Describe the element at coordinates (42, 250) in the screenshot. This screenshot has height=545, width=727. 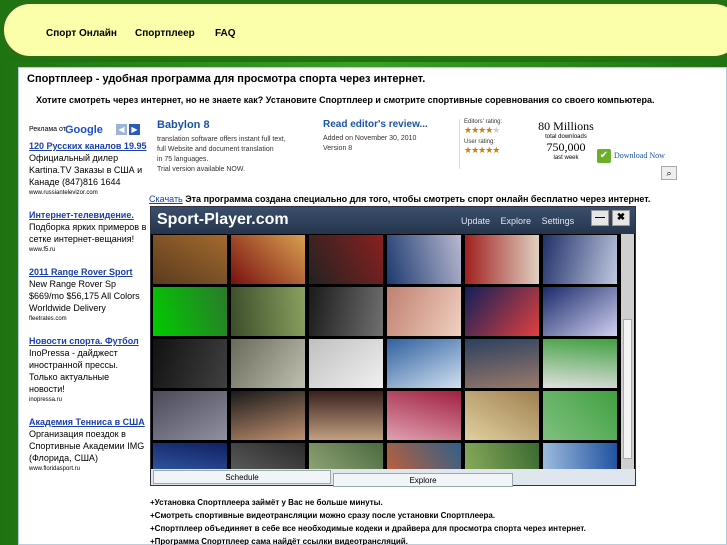
I see `ad-url: www.f5.ru` at that location.